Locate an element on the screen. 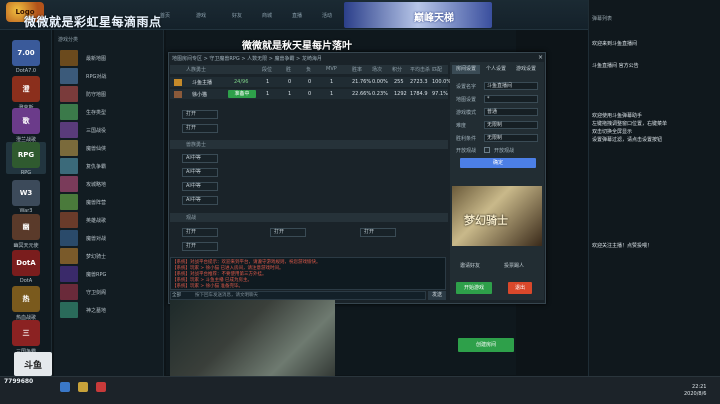  map-label: 守卫剑阁 is located at coordinates (96, 292).